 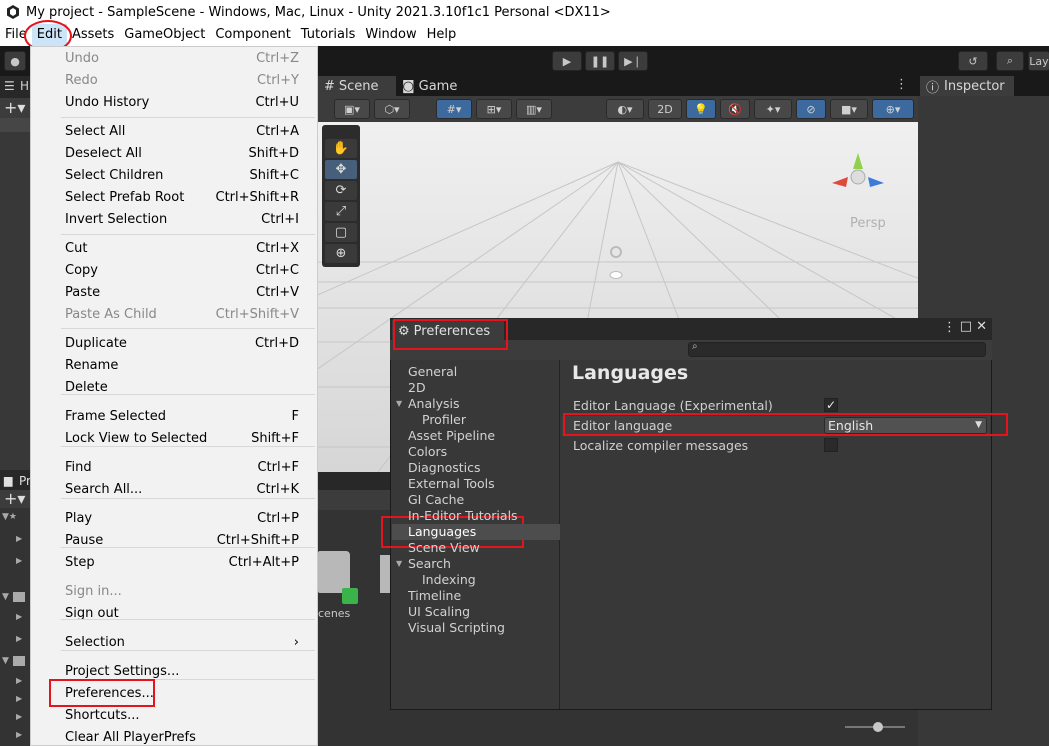 I want to click on tab-scene: # Scene, so click(x=357, y=86).